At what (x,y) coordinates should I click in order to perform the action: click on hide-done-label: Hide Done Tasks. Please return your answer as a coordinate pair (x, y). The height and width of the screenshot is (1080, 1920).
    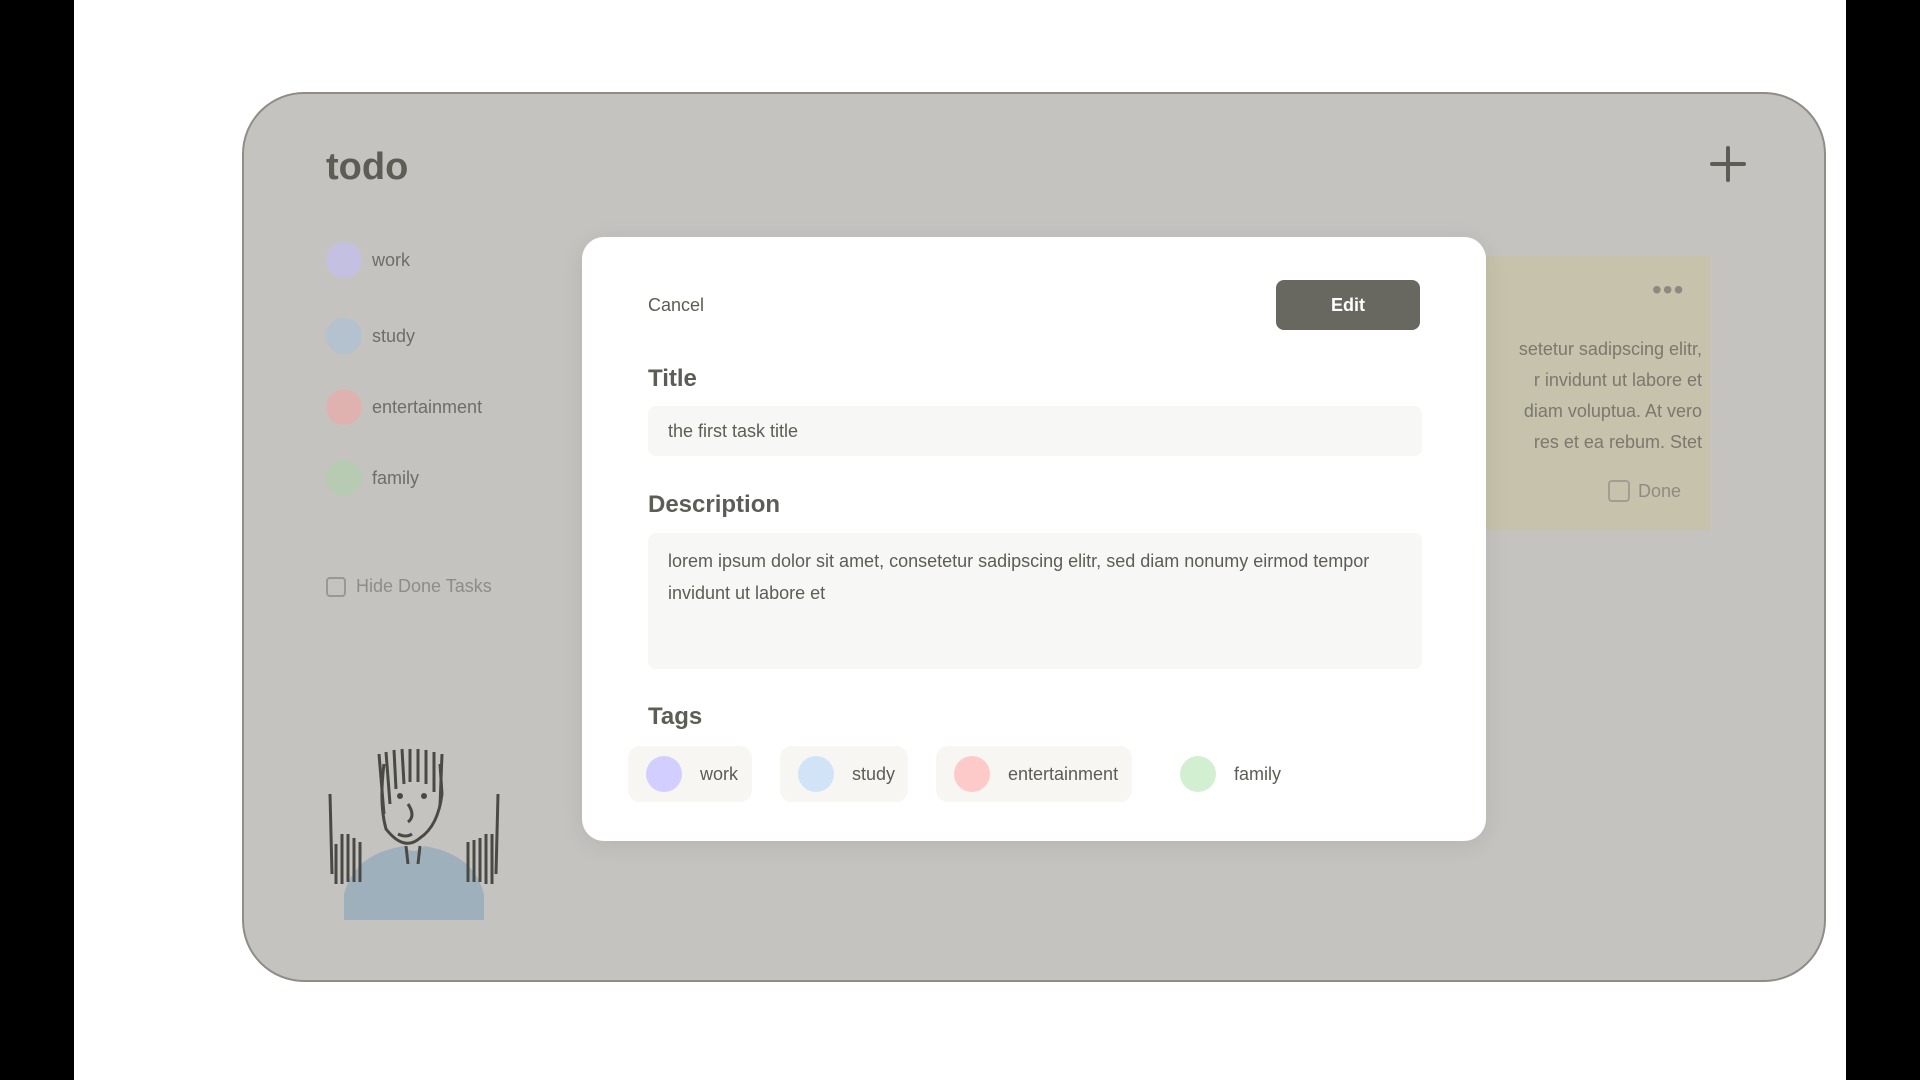
    Looking at the image, I should click on (424, 586).